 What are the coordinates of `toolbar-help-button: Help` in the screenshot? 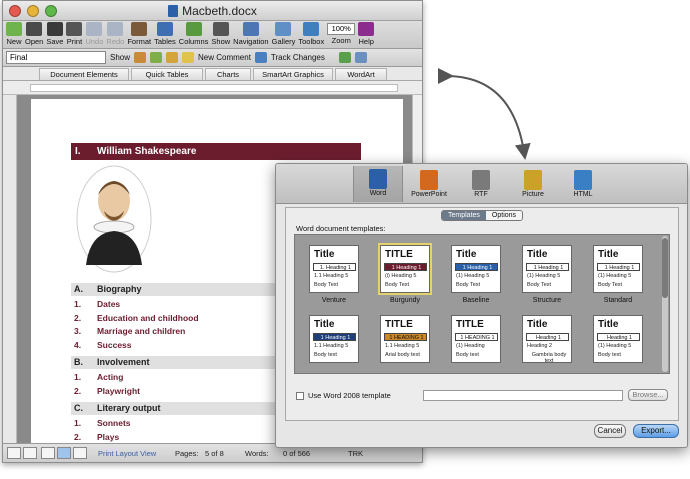 It's located at (366, 33).